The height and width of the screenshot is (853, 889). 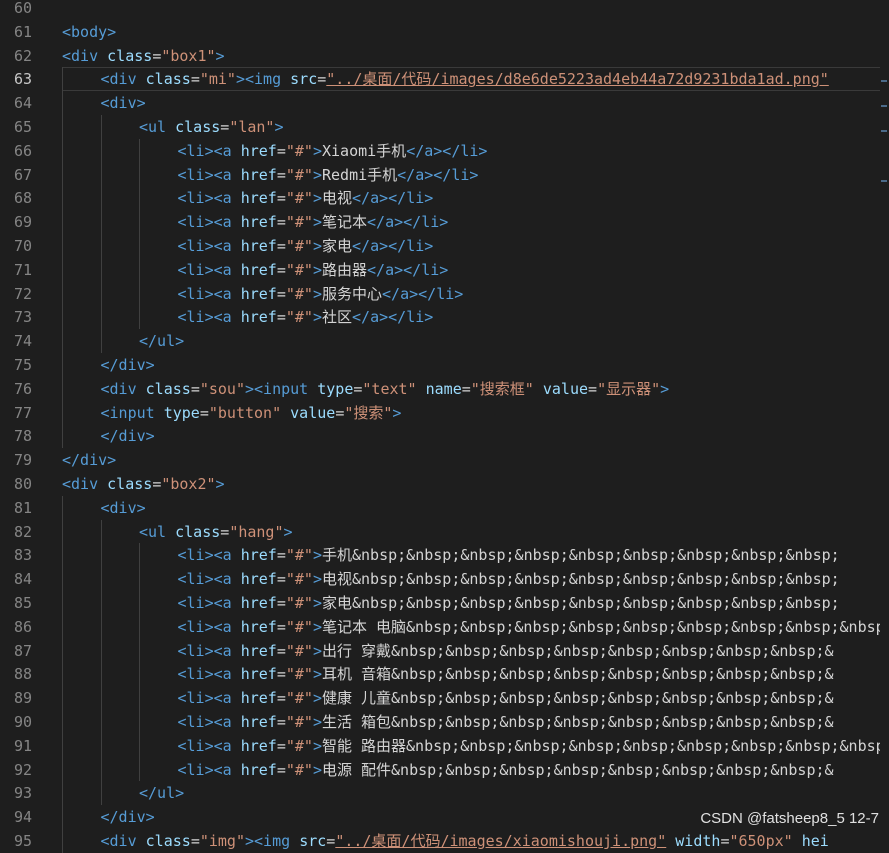 I want to click on csdn-watermark: CSDN @fatsheep8_5 12-7, so click(x=789, y=818).